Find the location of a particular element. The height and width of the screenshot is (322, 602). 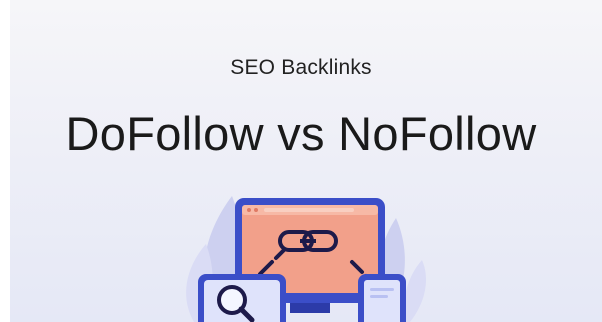

left-edge is located at coordinates (5, 161).